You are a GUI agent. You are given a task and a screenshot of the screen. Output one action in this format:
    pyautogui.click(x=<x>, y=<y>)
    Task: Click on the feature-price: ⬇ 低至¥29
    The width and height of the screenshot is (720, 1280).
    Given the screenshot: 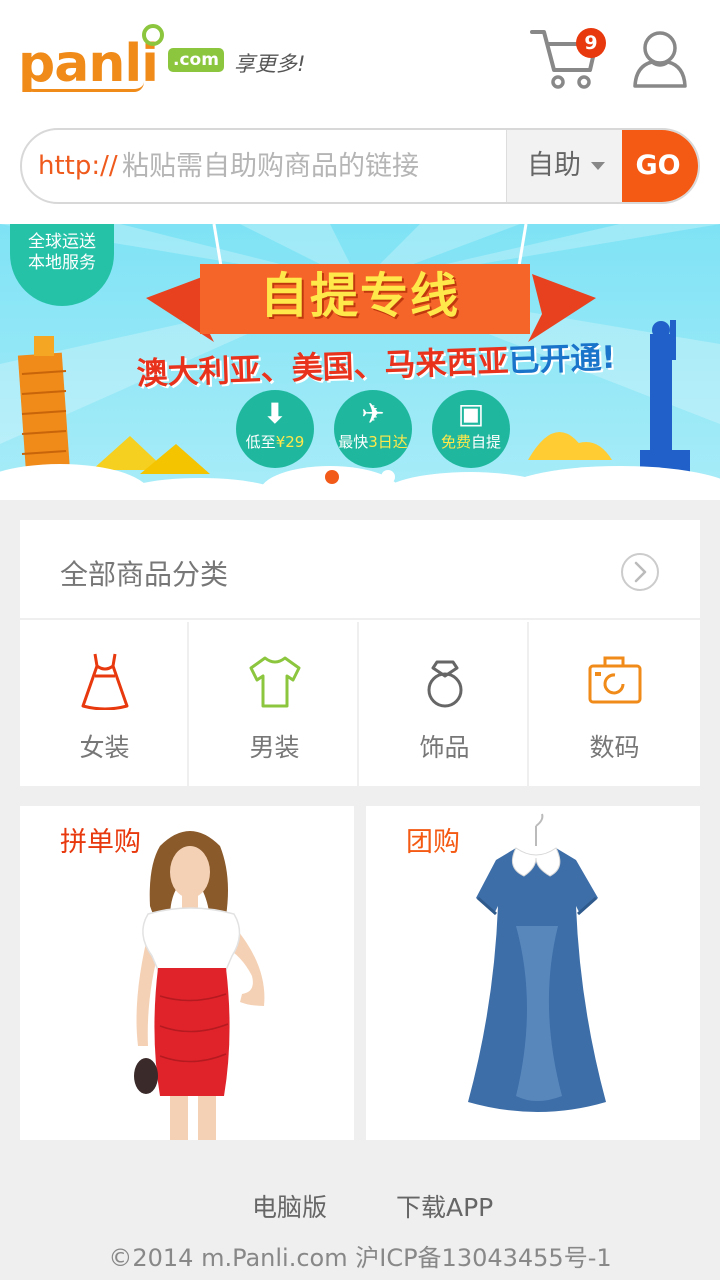 What is the action you would take?
    pyautogui.click(x=275, y=429)
    